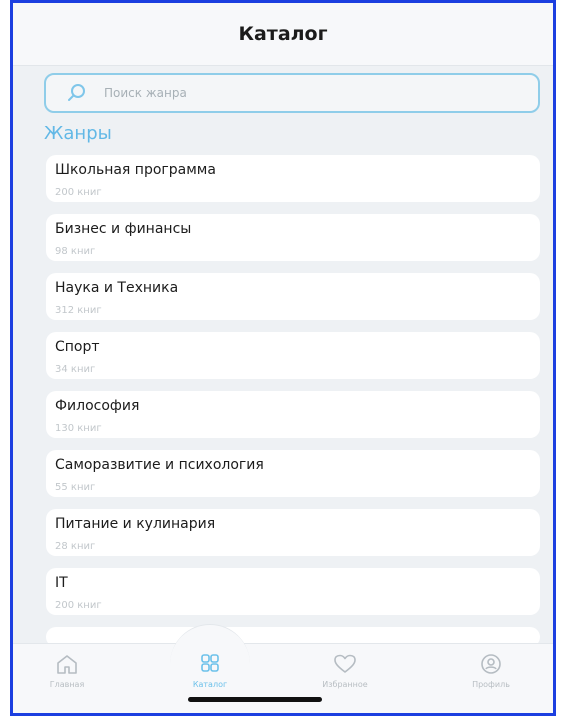 This screenshot has height=722, width=570. I want to click on genre-count: 312 книг, so click(78, 310).